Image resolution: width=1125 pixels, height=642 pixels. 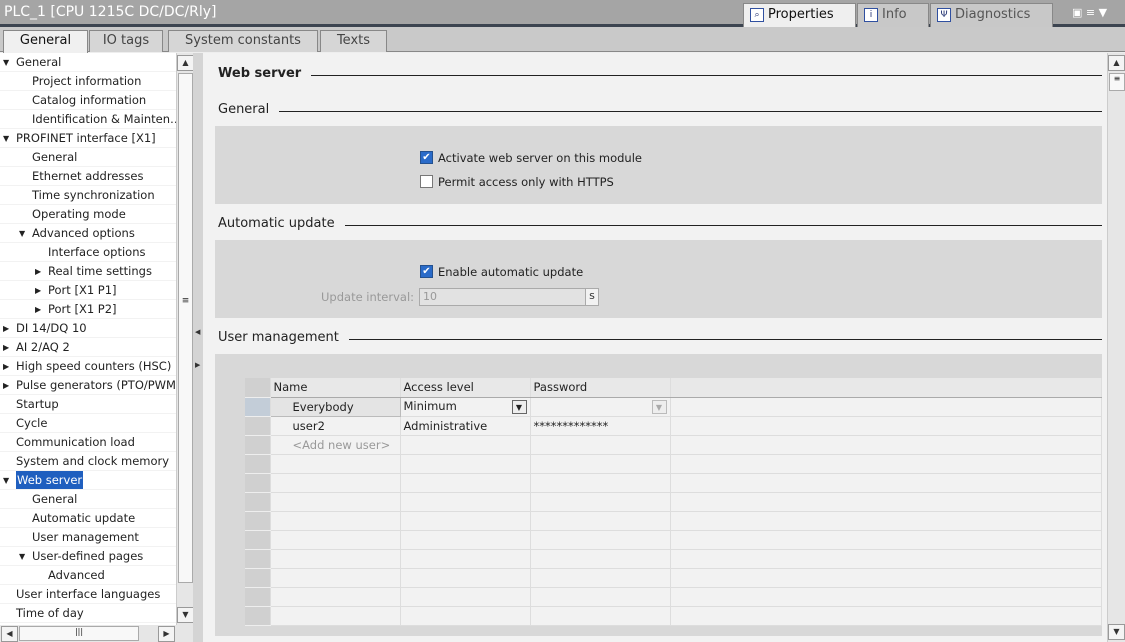 I want to click on update-interval-input: 10 s, so click(x=509, y=297).